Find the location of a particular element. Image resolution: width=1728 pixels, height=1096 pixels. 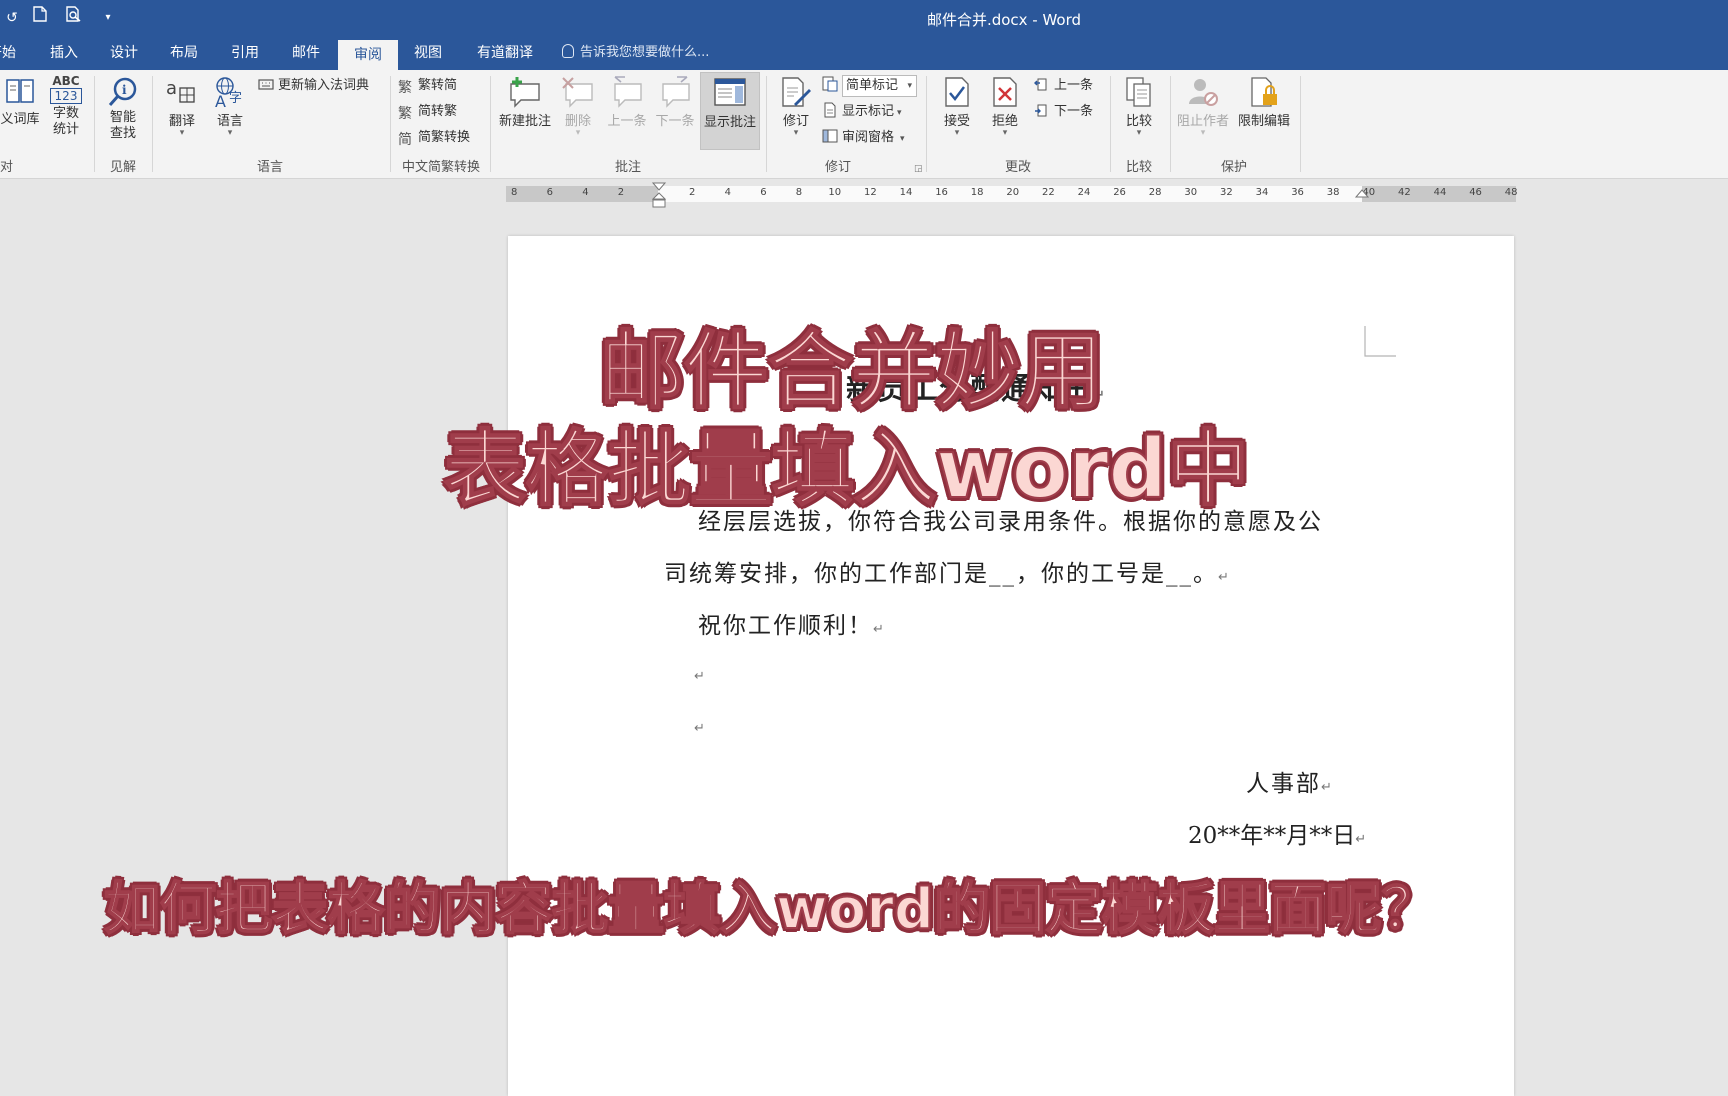

ruler-number: 30 is located at coordinates (1191, 192).